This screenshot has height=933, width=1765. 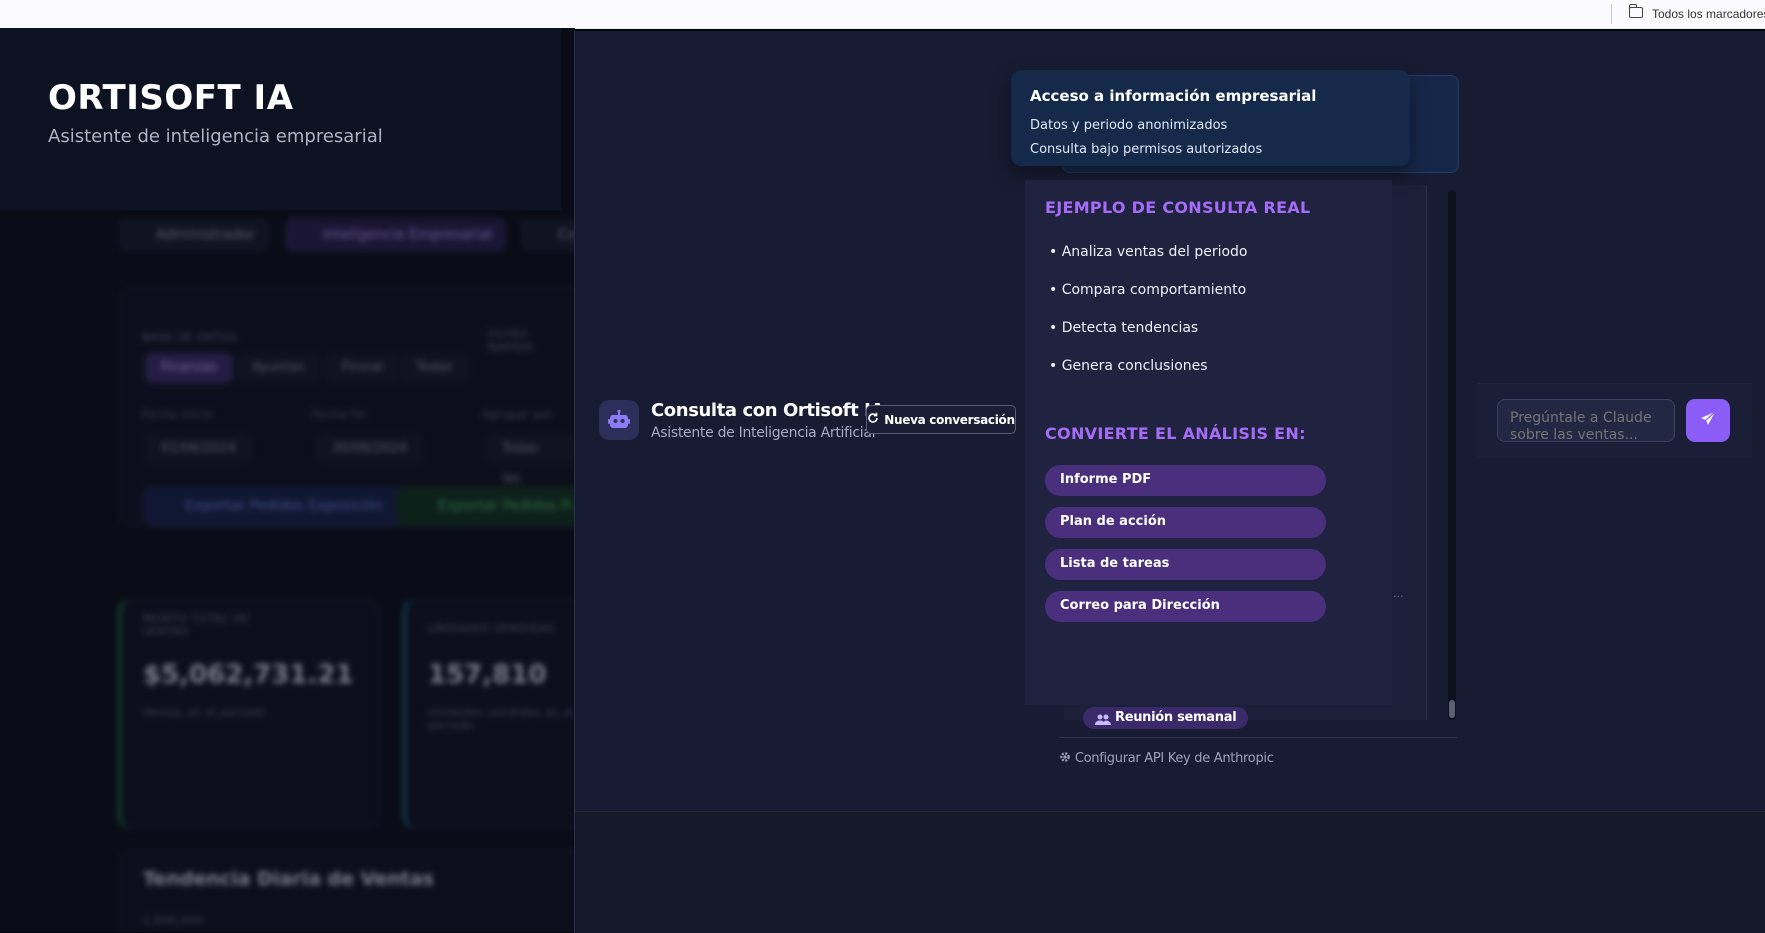 I want to click on output-option-action-plan: Plan de acción, so click(x=1185, y=522).